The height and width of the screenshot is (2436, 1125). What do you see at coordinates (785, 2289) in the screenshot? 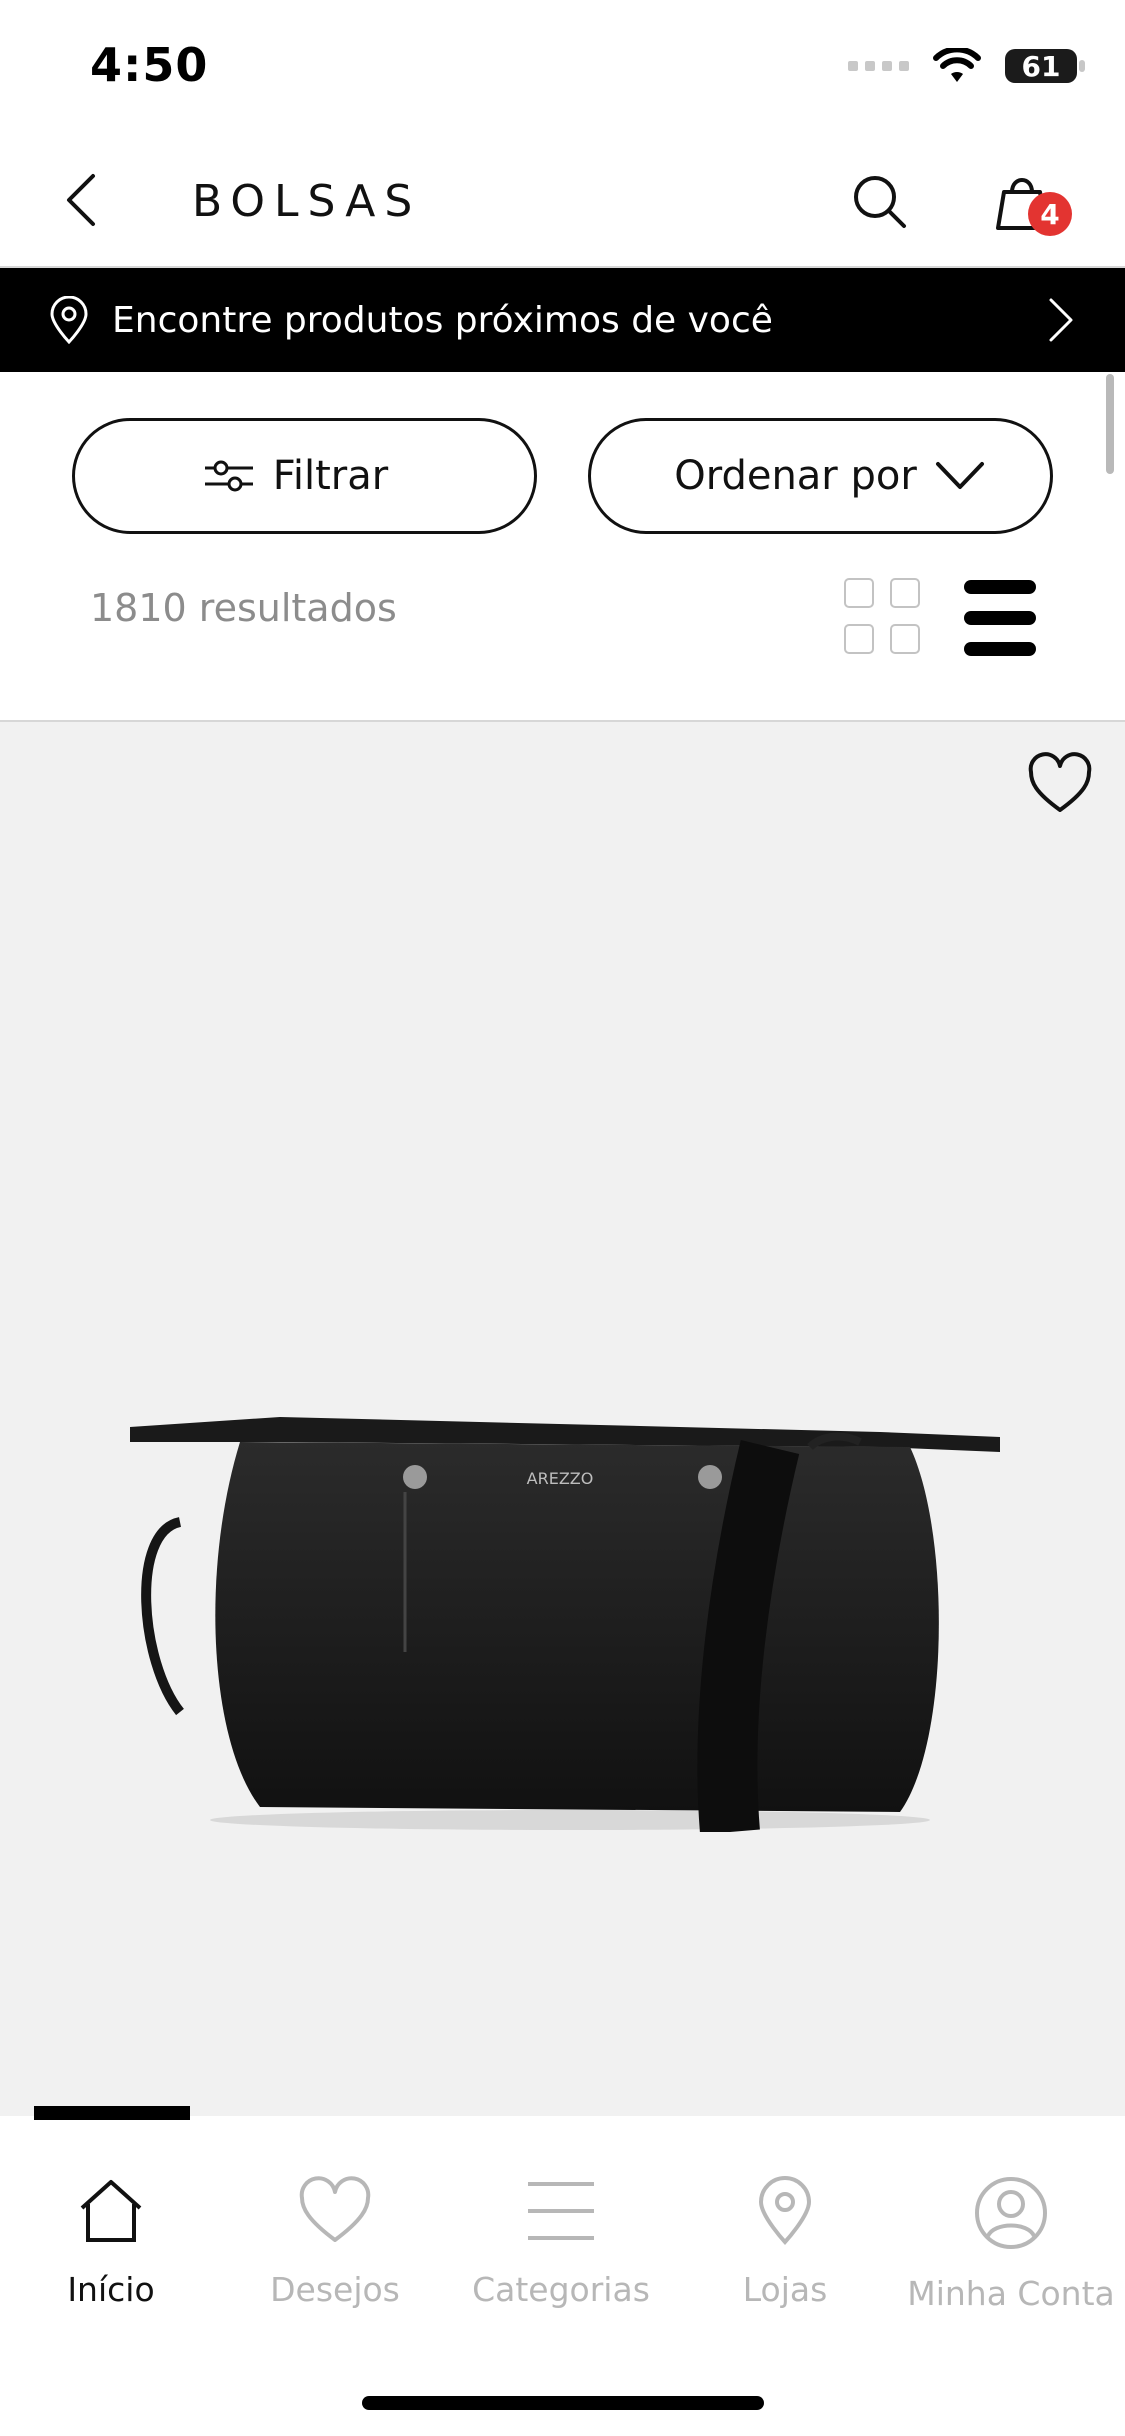
I see `nav-label: Lojas` at bounding box center [785, 2289].